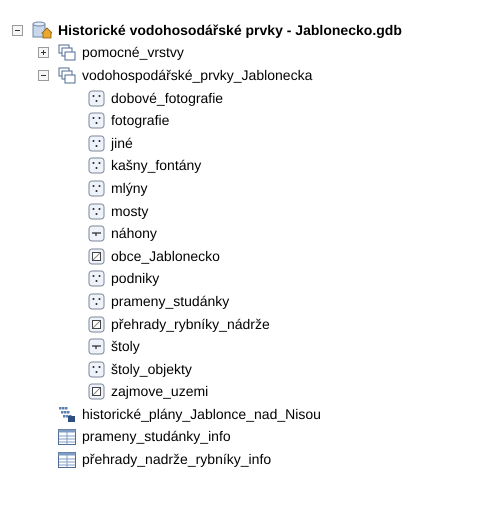  Describe the element at coordinates (170, 301) in the screenshot. I see `tree-item-label: prameny_studánky` at that location.